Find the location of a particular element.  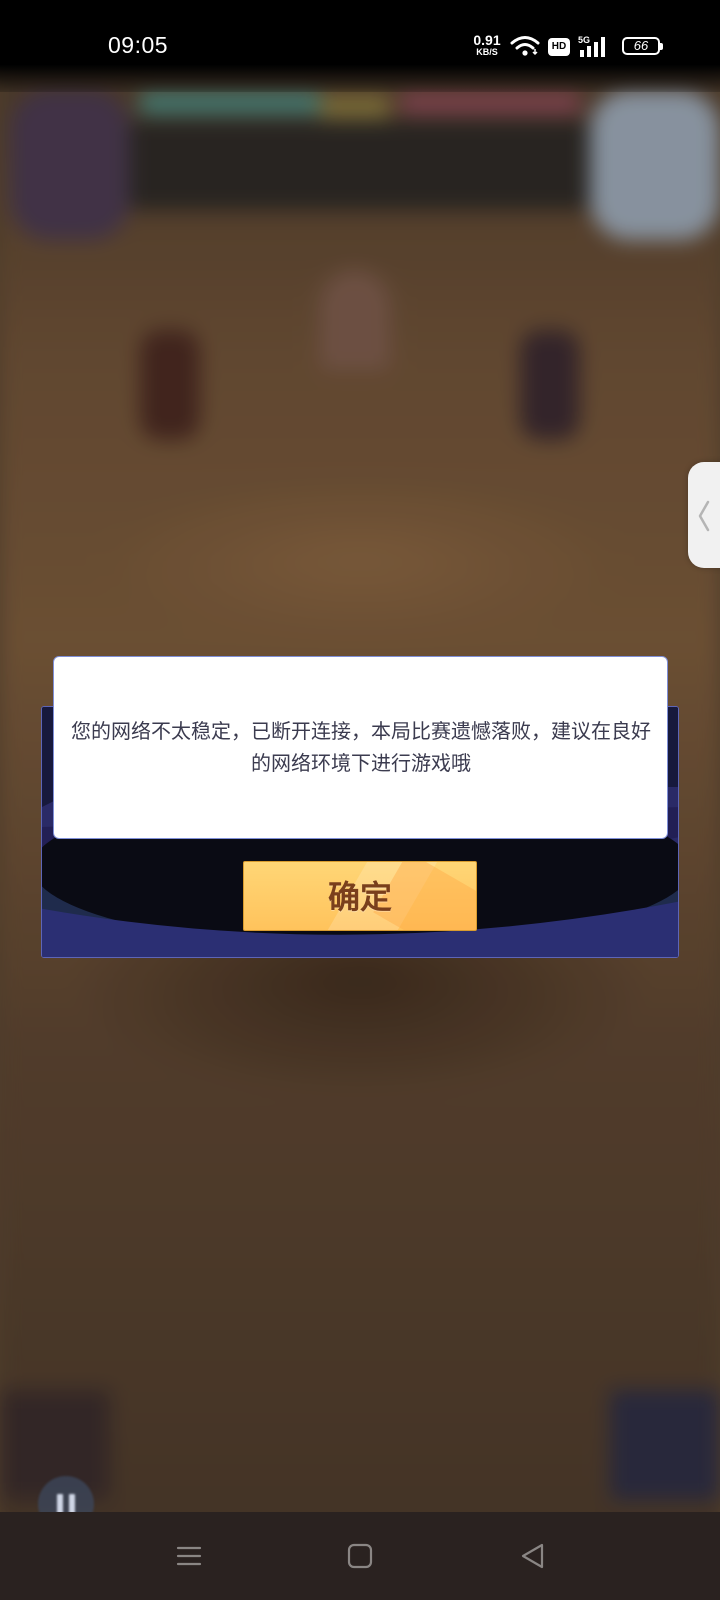

navigation-bar is located at coordinates (360, 1556).